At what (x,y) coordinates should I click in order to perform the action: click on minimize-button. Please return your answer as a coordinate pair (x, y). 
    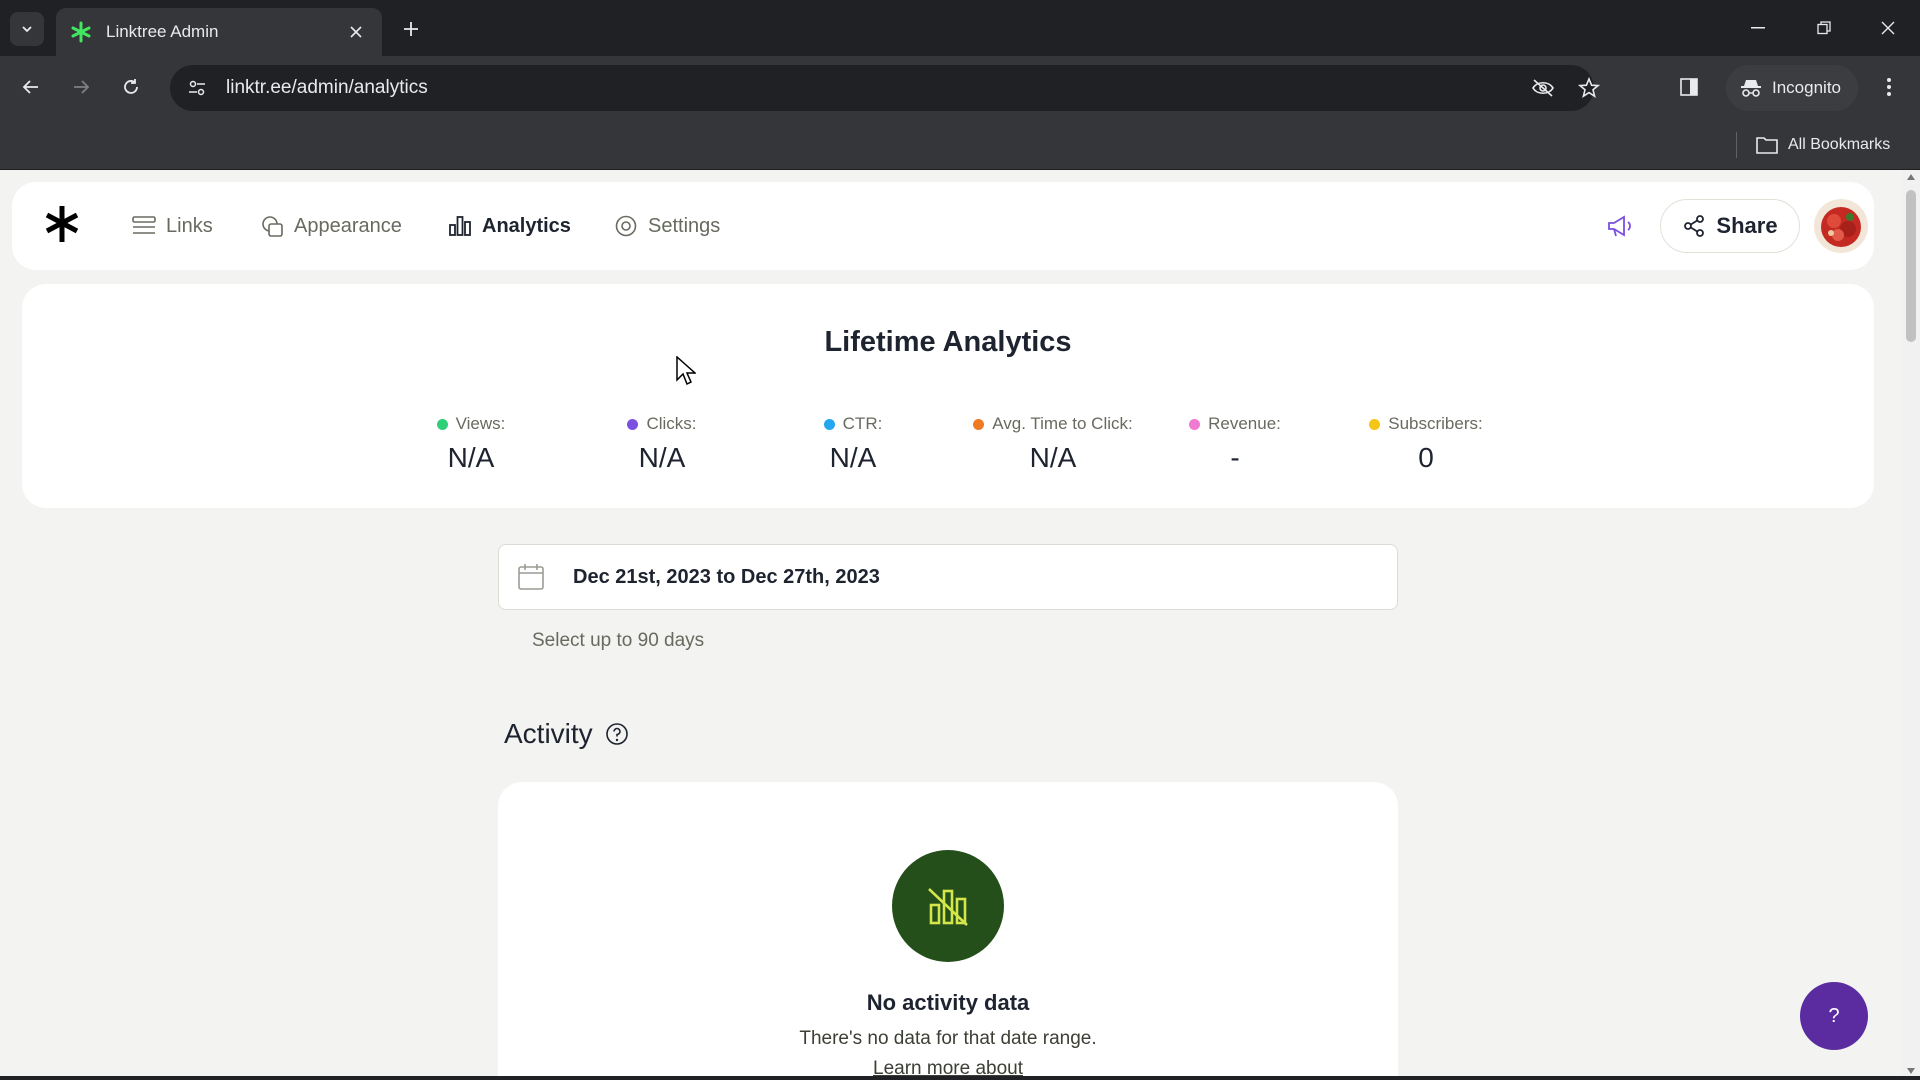
    Looking at the image, I should click on (1758, 28).